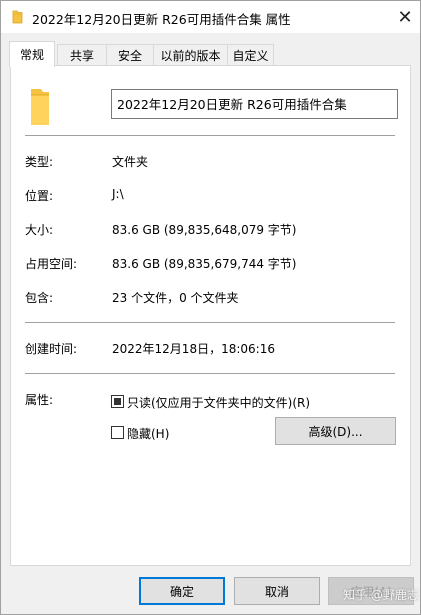 This screenshot has height=615, width=421. What do you see at coordinates (204, 264) in the screenshot?
I see `size-on-disk-value: 83.6 GB (89,835,679,744 字节)` at bounding box center [204, 264].